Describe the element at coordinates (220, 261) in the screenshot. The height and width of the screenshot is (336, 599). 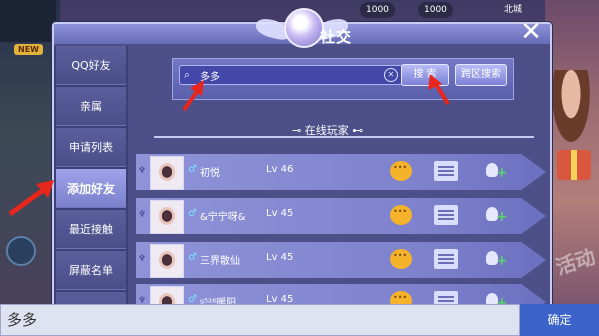
I see `player-name: 三界散仙` at that location.